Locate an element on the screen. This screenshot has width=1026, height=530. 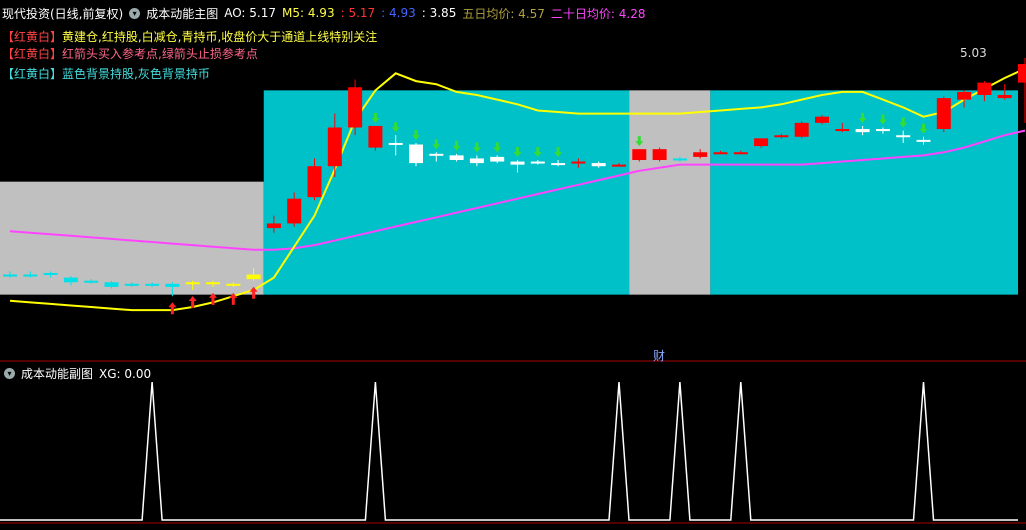
sub-chart-header: ▾ 成本动能副图 XG: 0.00 is located at coordinates (77, 373).